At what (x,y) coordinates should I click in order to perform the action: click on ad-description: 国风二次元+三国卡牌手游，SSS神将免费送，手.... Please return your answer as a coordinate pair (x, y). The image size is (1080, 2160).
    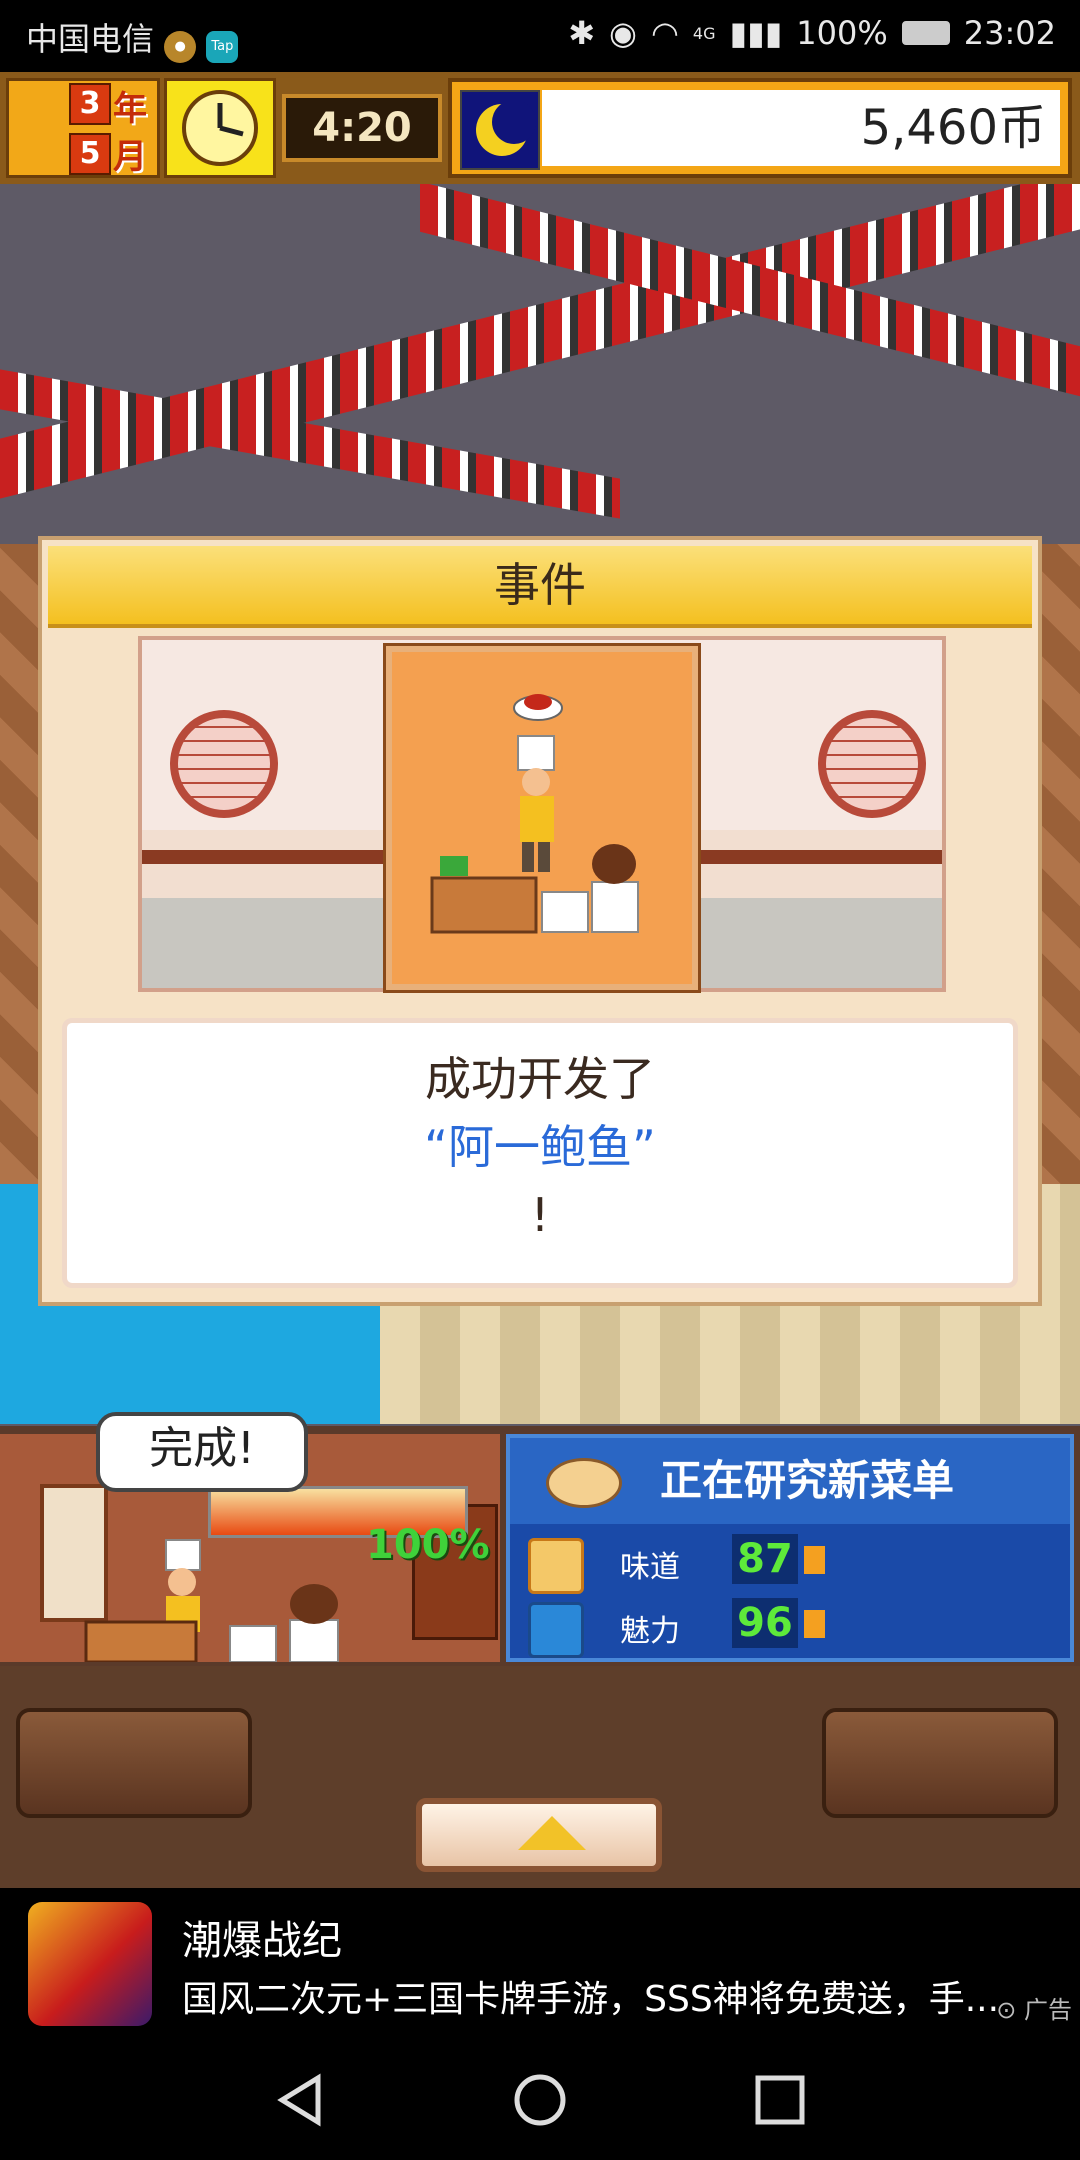
    Looking at the image, I should click on (607, 1996).